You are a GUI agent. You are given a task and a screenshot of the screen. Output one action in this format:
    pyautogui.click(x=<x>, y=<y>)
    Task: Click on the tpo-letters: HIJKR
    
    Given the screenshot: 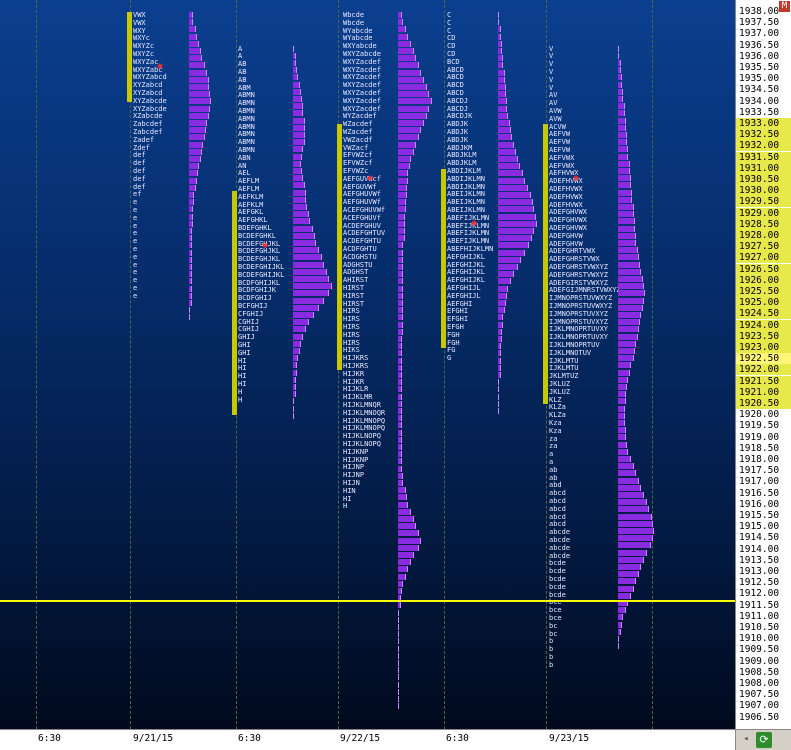 What is the action you would take?
    pyautogui.click(x=354, y=373)
    